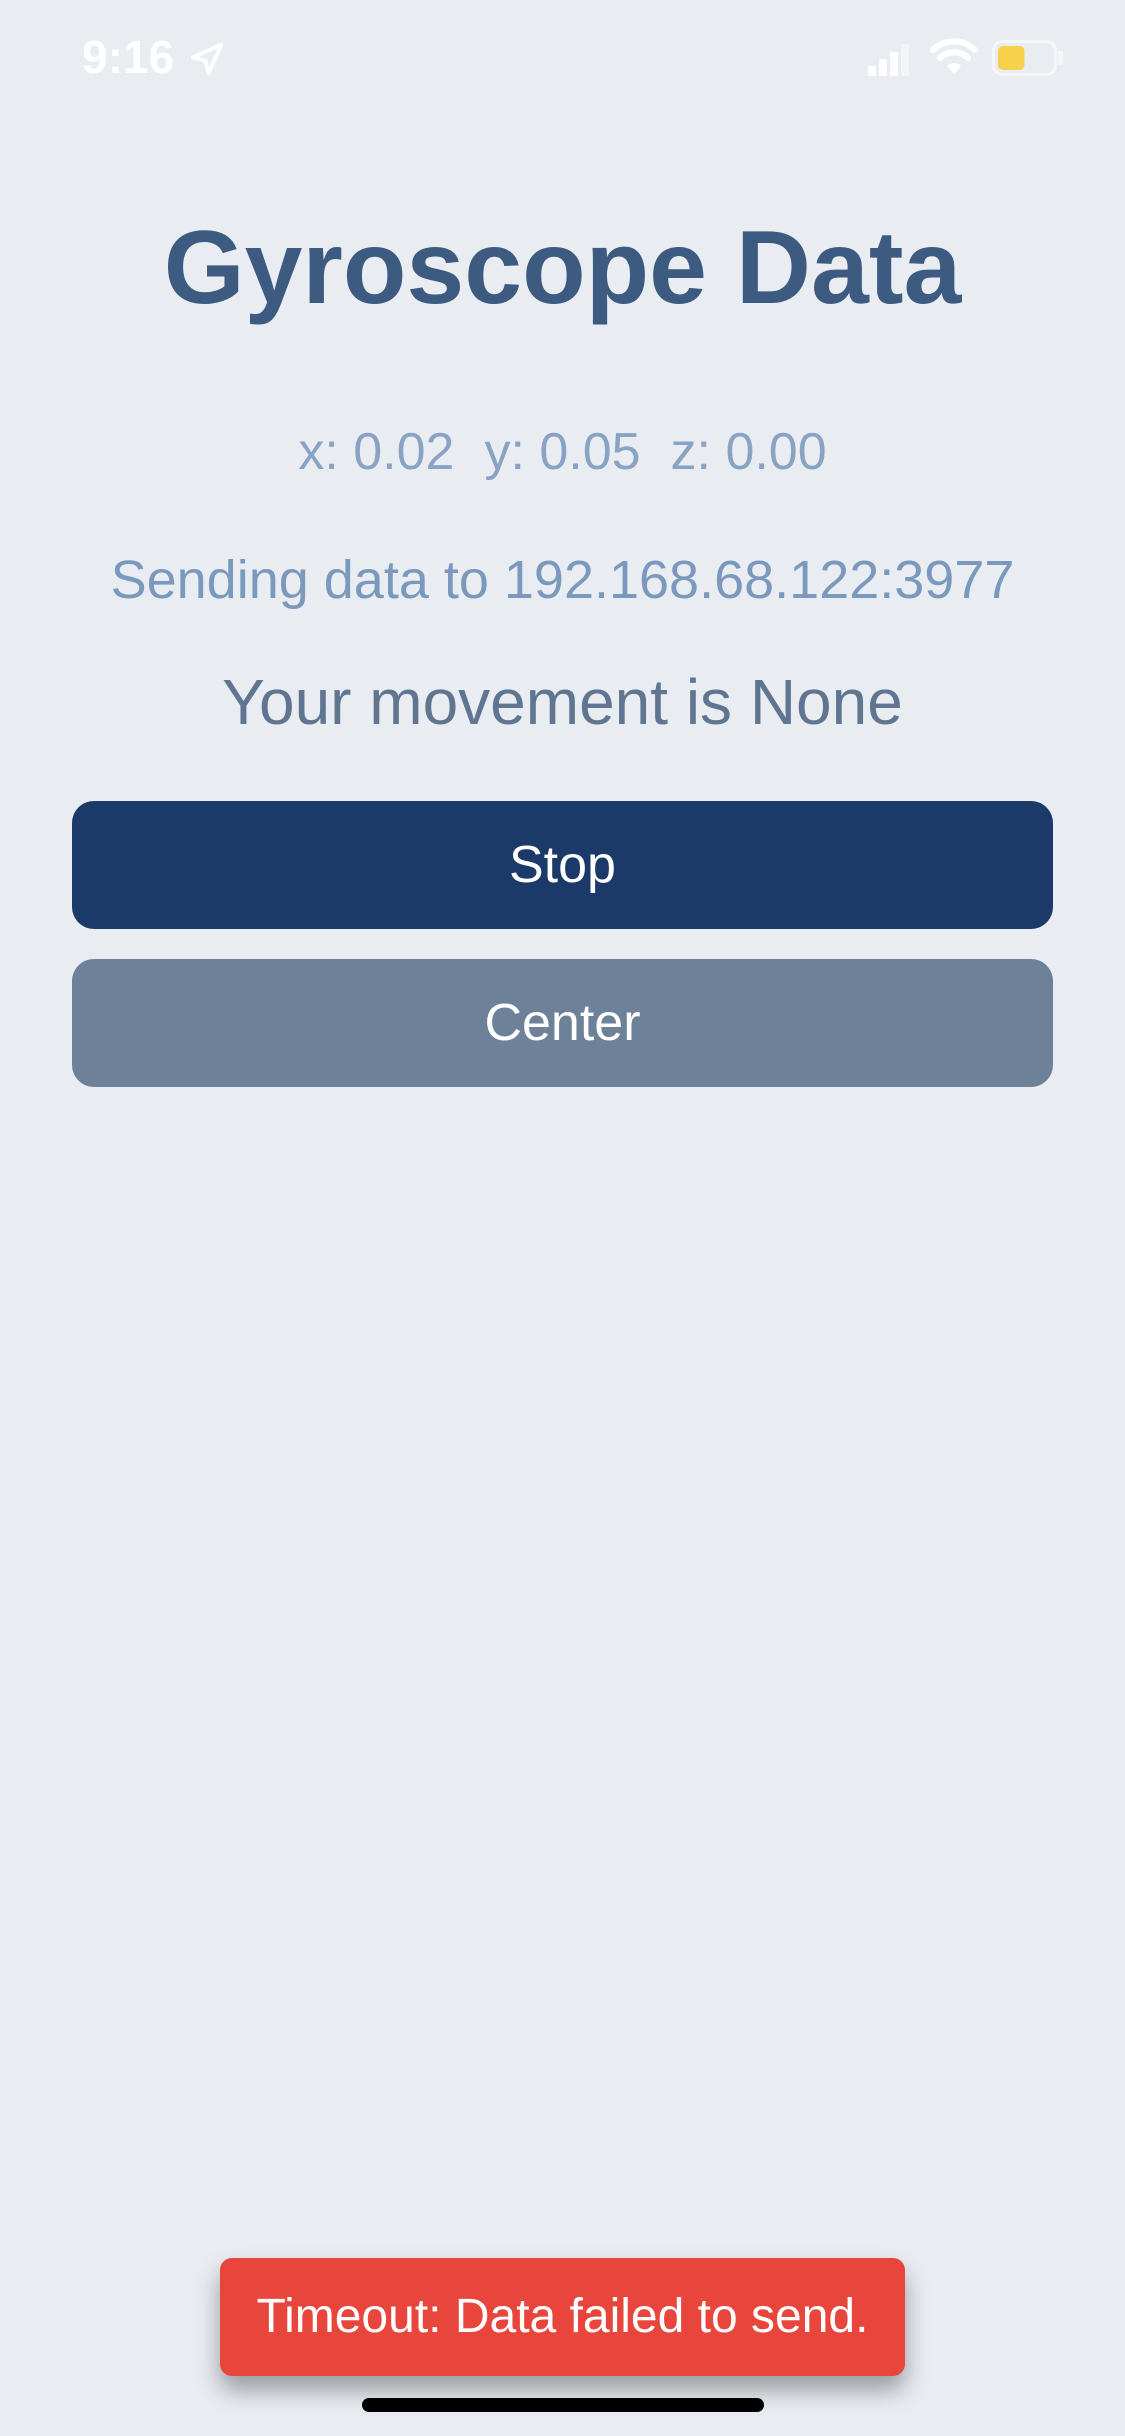  I want to click on battery-icon, so click(1027, 58).